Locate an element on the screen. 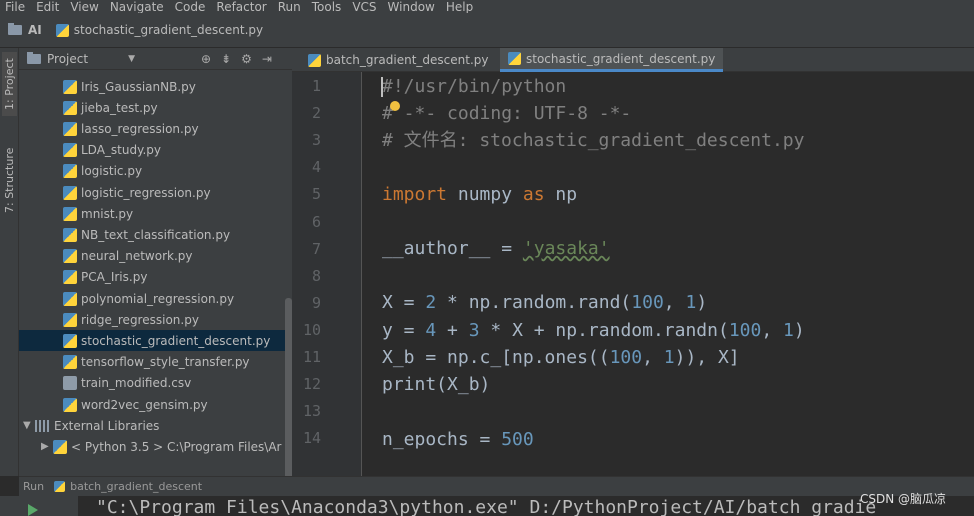 This screenshot has height=516, width=974. file-tree-item: train_modified.csv is located at coordinates (152, 383).